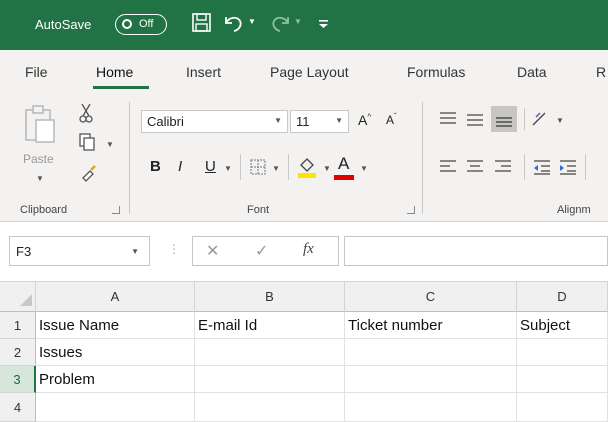 The width and height of the screenshot is (608, 422). I want to click on paste-label: Paste, so click(38, 159).